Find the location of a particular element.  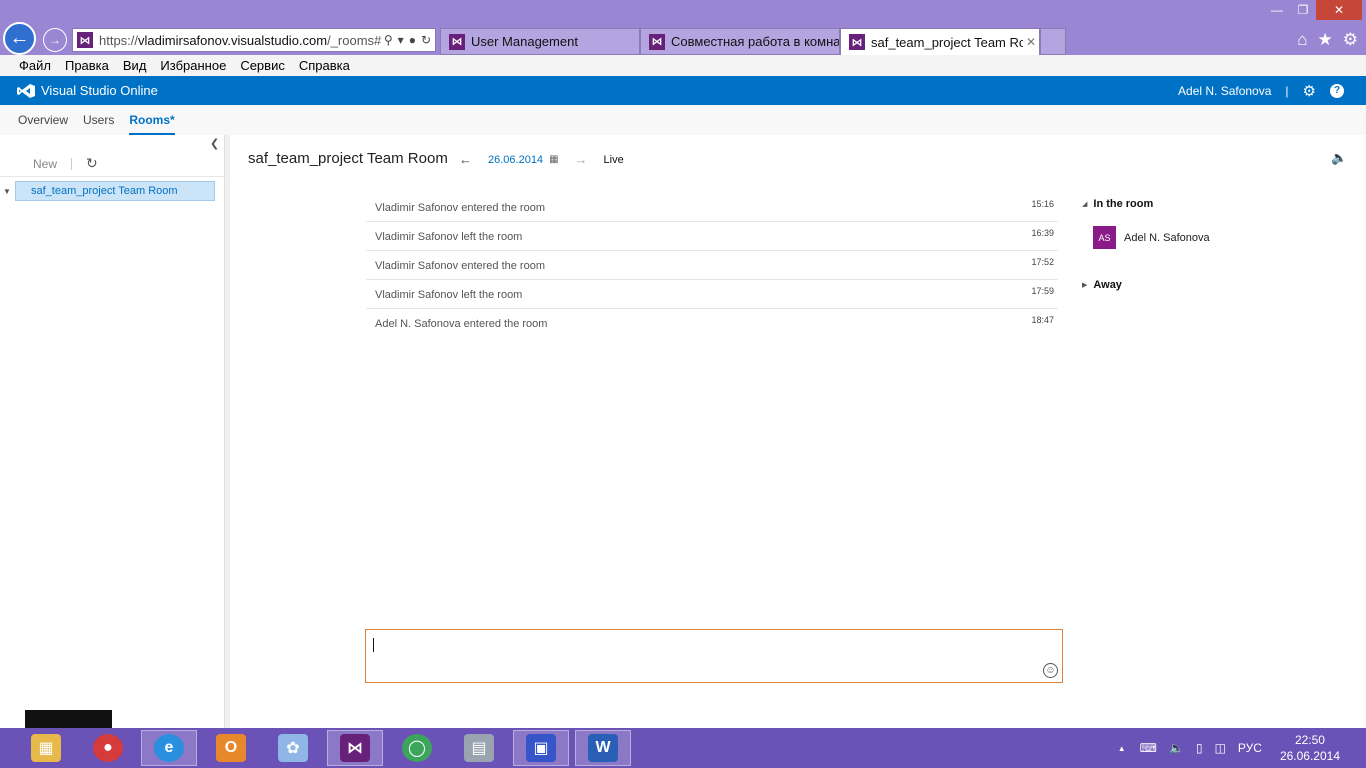

menu-file: Файл is located at coordinates (35, 65).